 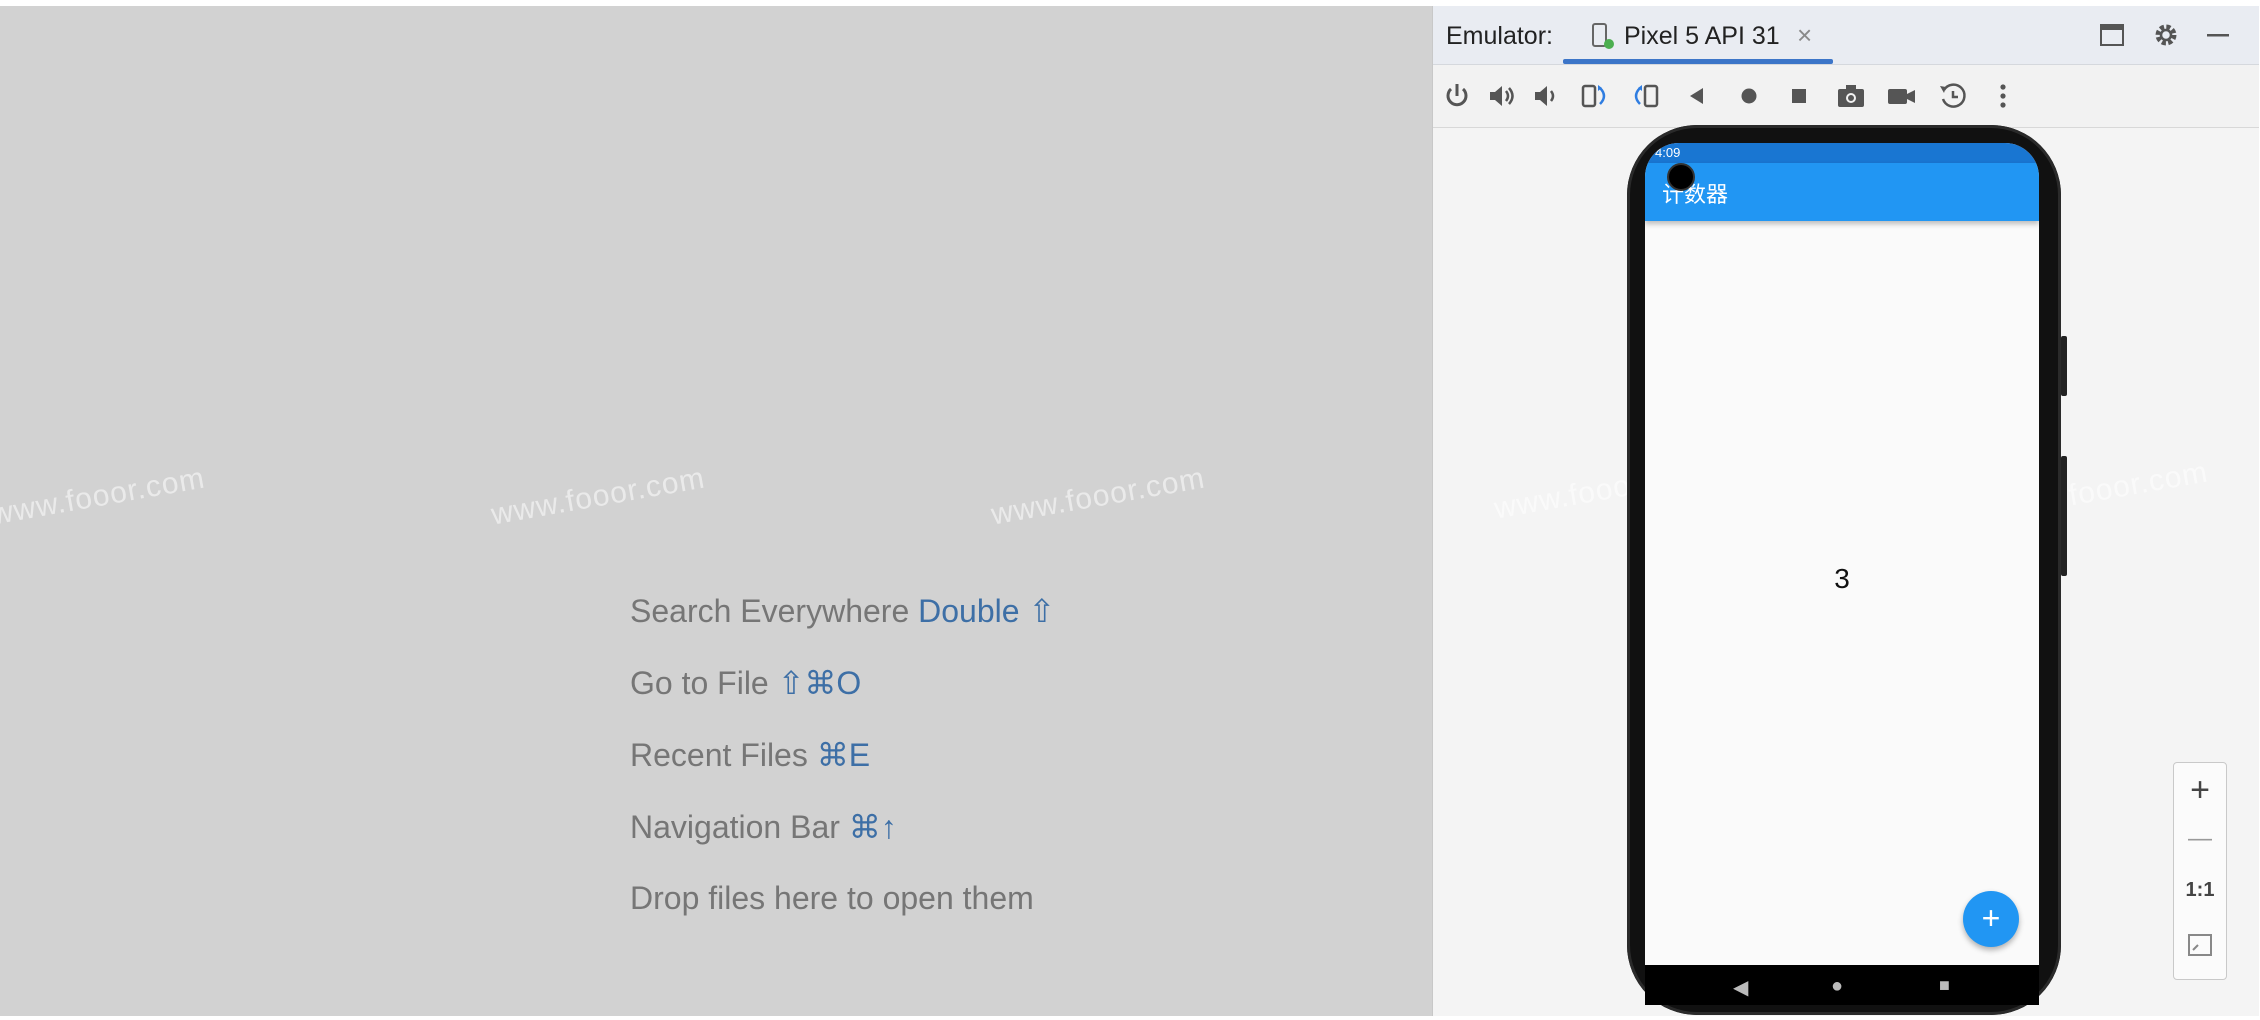 I want to click on screen-record-icon, so click(x=1901, y=96).